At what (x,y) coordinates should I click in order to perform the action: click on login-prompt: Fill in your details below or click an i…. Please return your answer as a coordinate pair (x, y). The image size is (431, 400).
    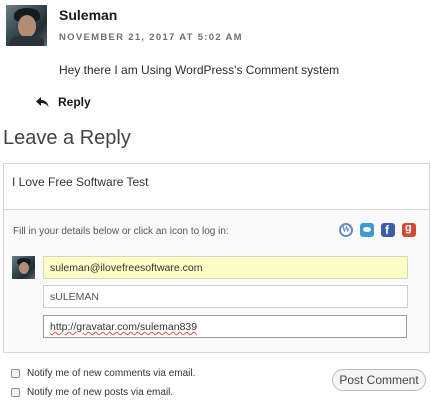
    Looking at the image, I should click on (121, 231).